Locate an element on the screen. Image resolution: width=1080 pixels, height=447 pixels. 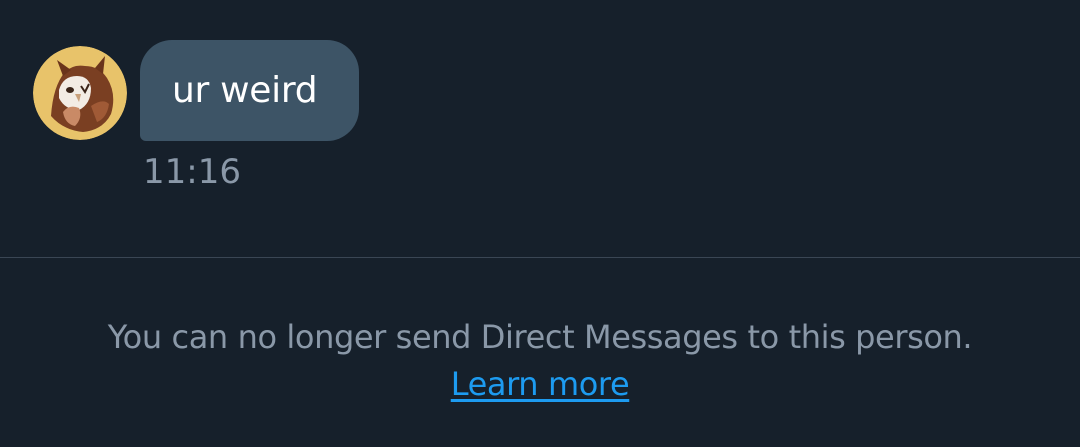
message-bubble: ur weird is located at coordinates (249, 90).